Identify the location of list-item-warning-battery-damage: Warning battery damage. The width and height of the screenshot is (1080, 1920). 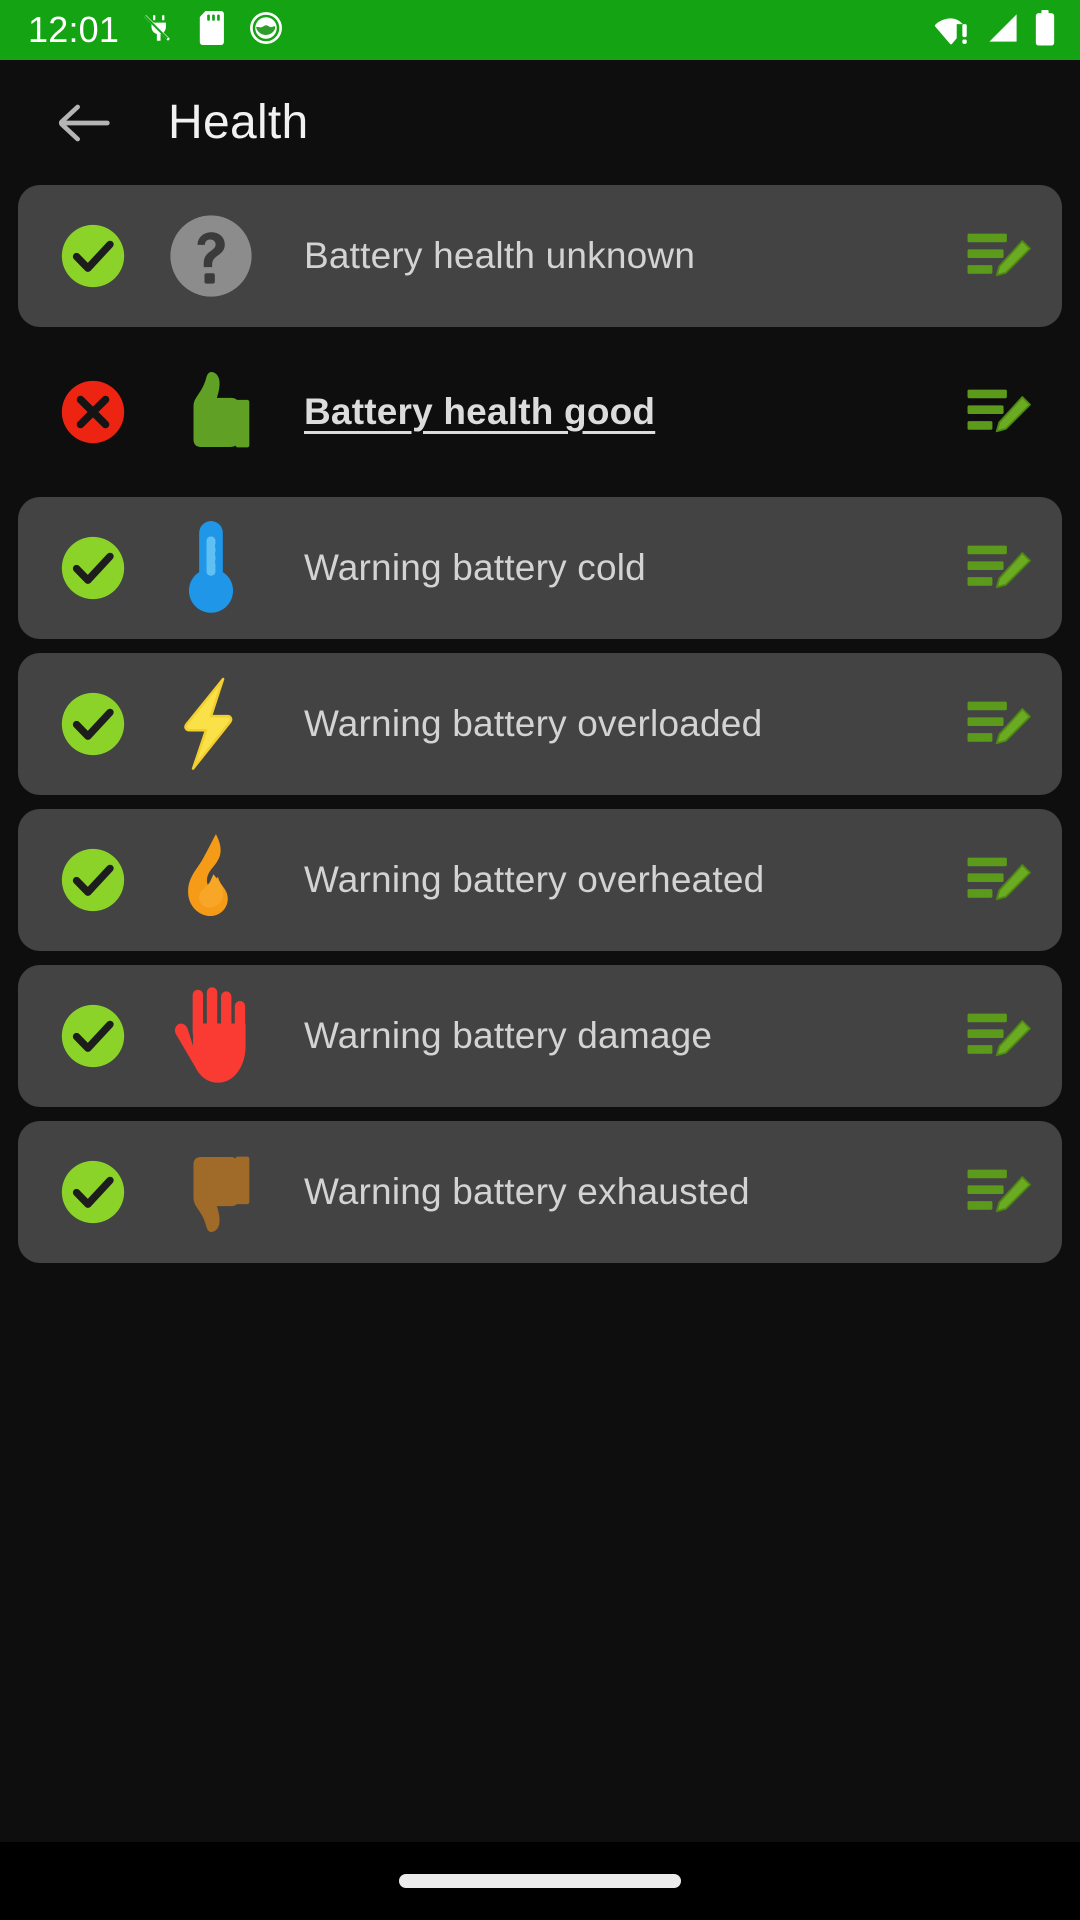
(540, 1036).